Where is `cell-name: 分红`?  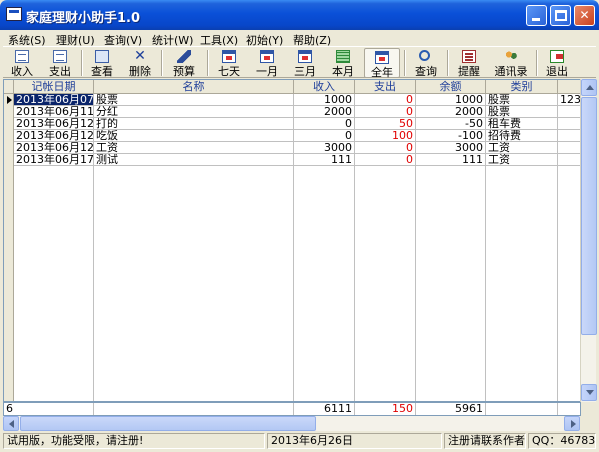 cell-name: 分红 is located at coordinates (194, 112).